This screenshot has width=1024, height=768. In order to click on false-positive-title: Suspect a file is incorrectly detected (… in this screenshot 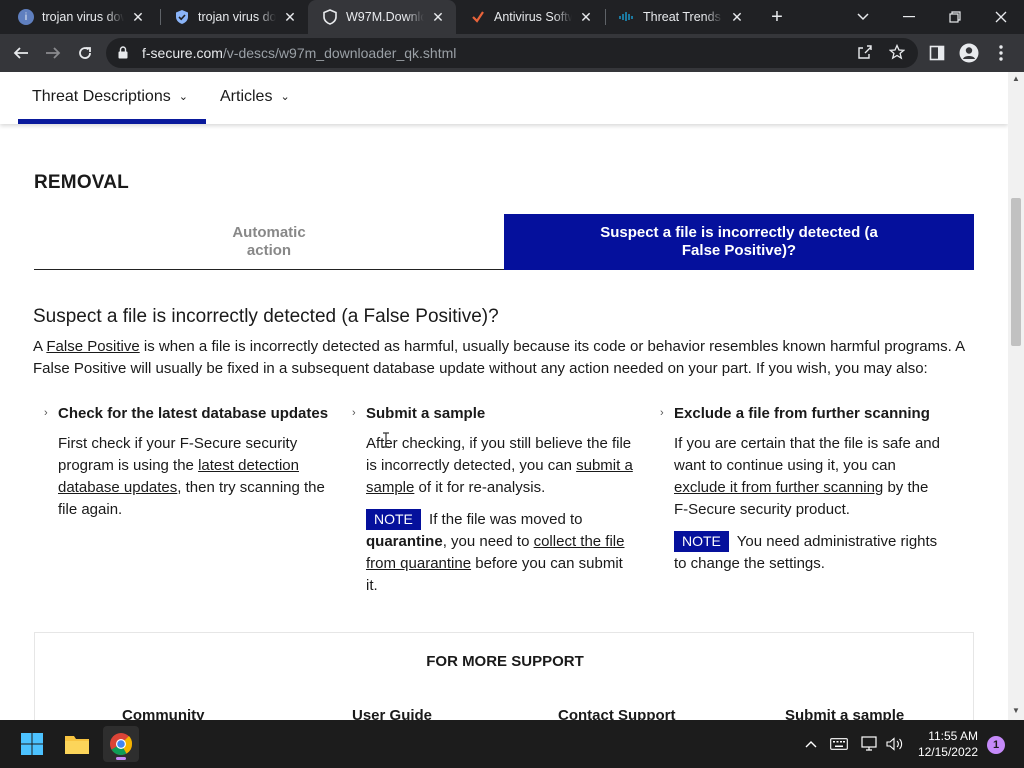, I will do `click(266, 316)`.